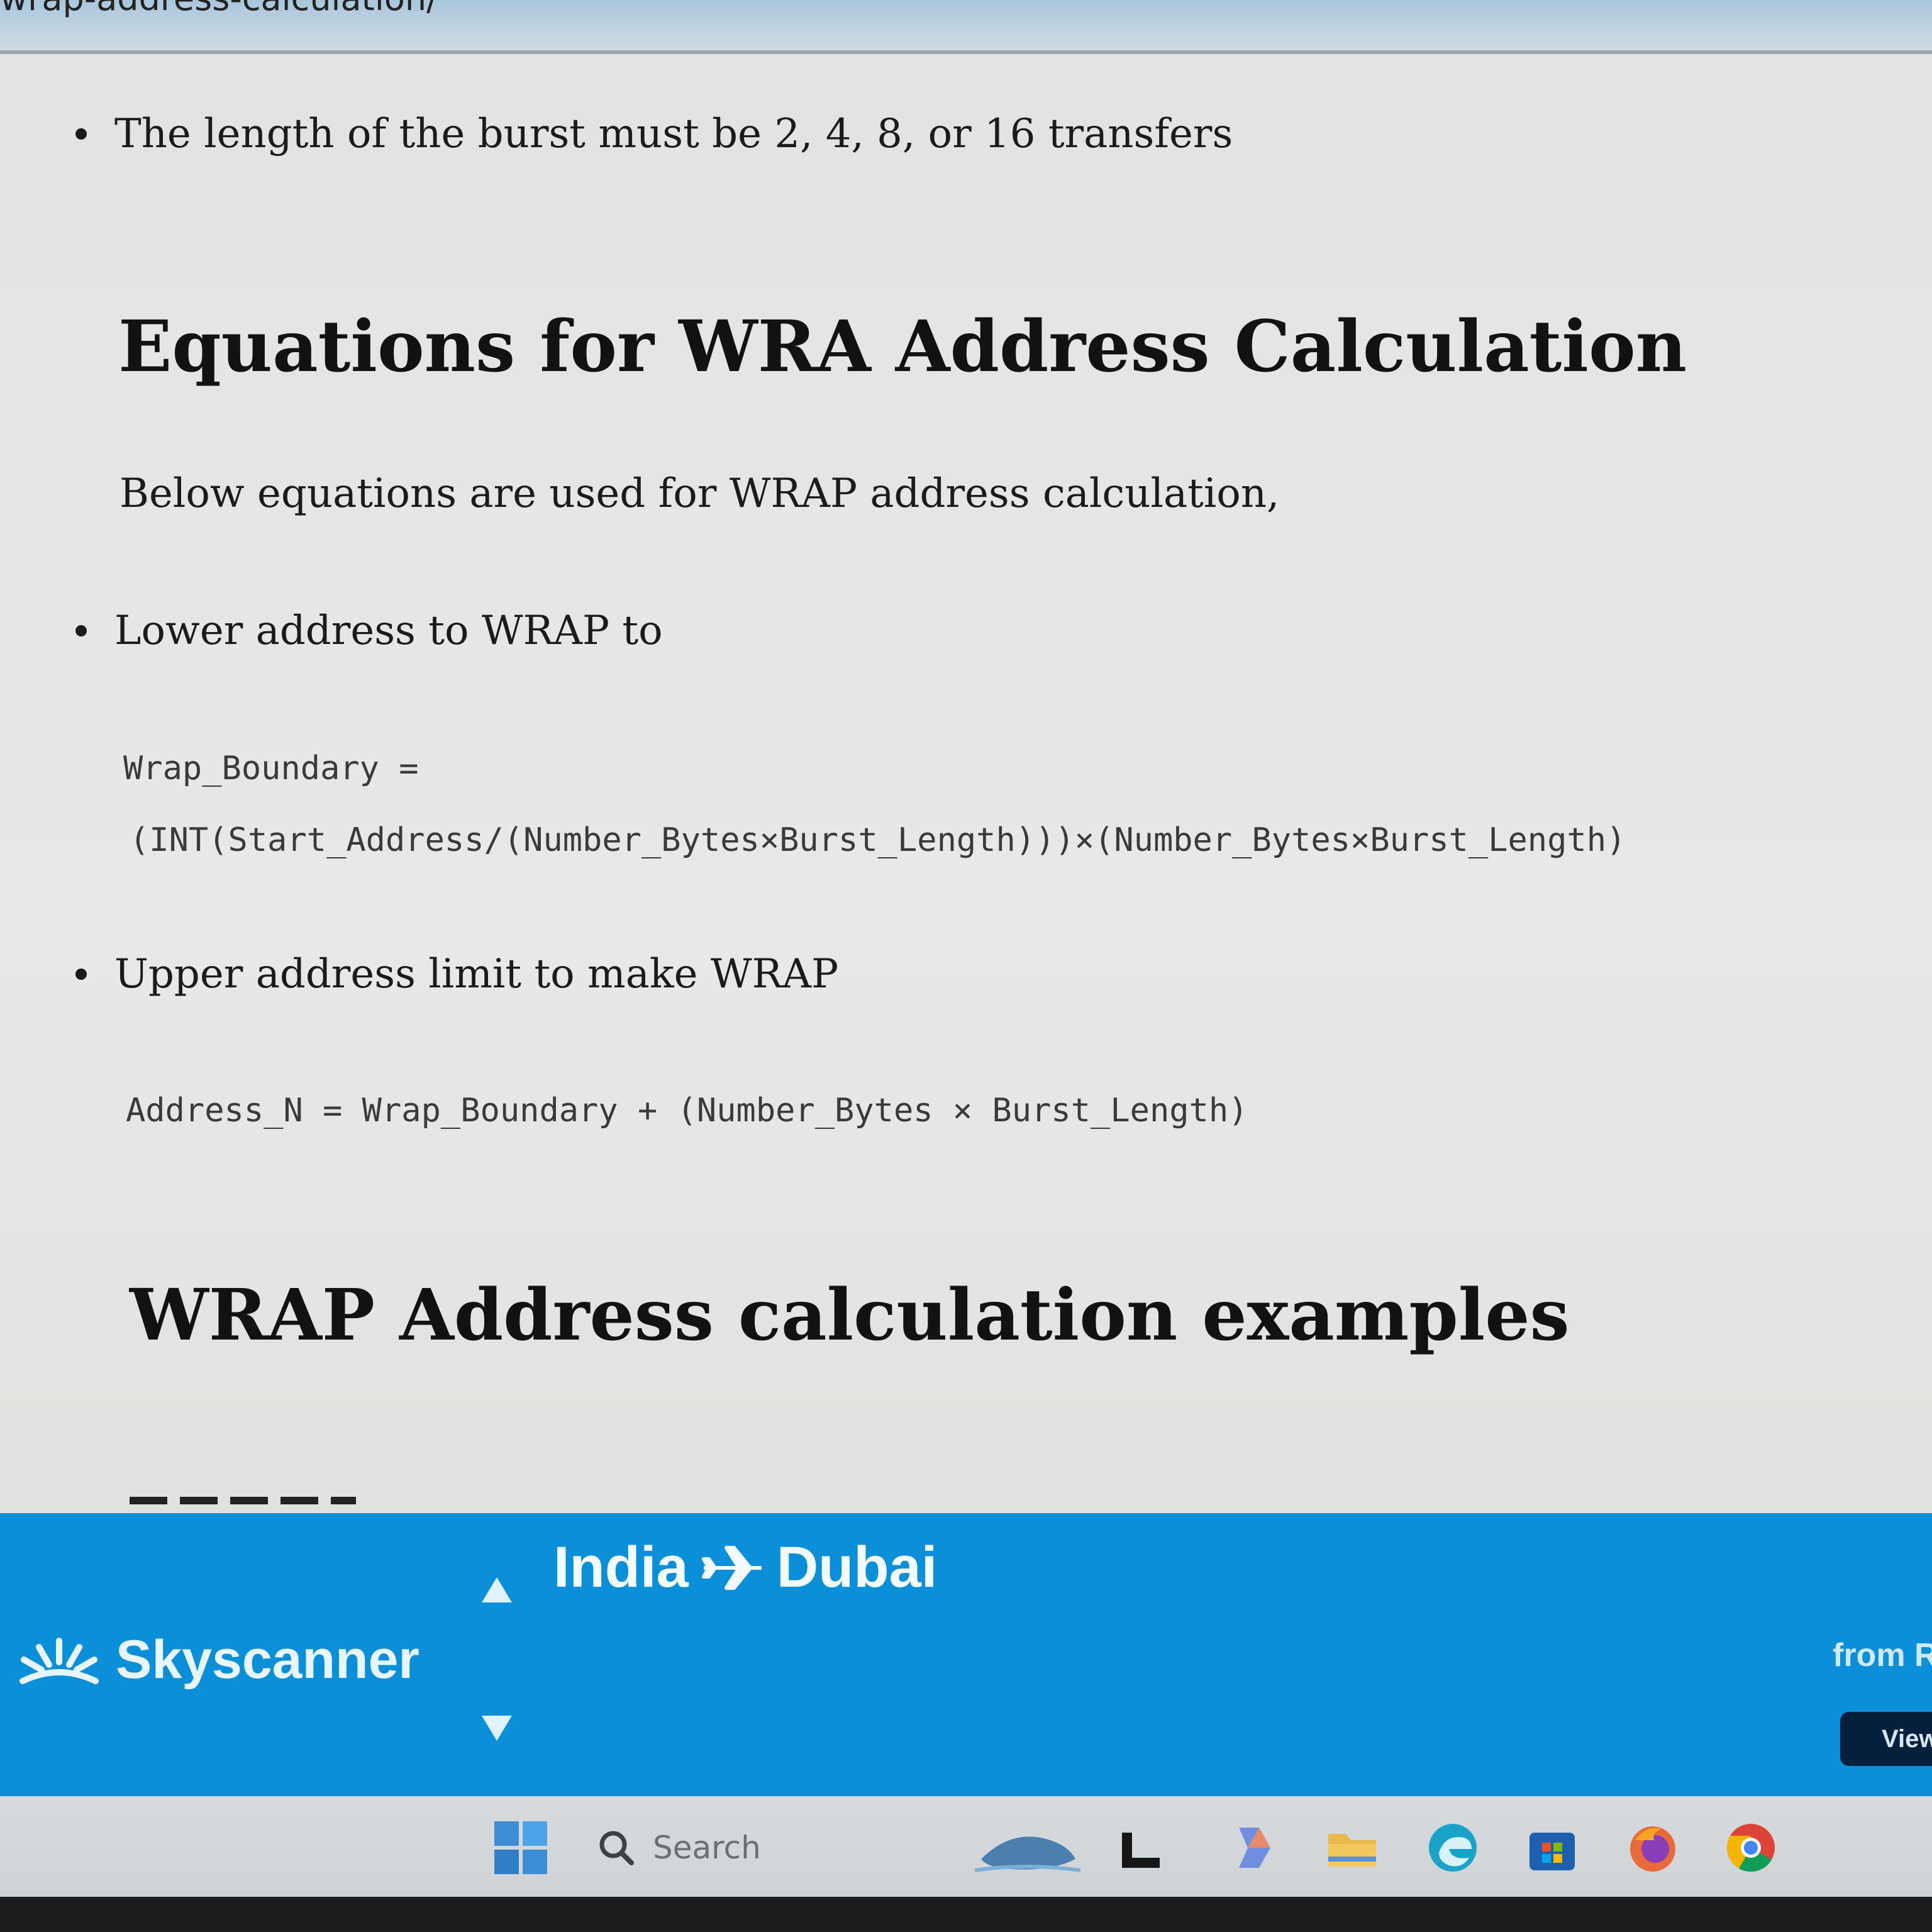  I want to click on heading-examples: WRAP Address calculation examples, so click(850, 1315).